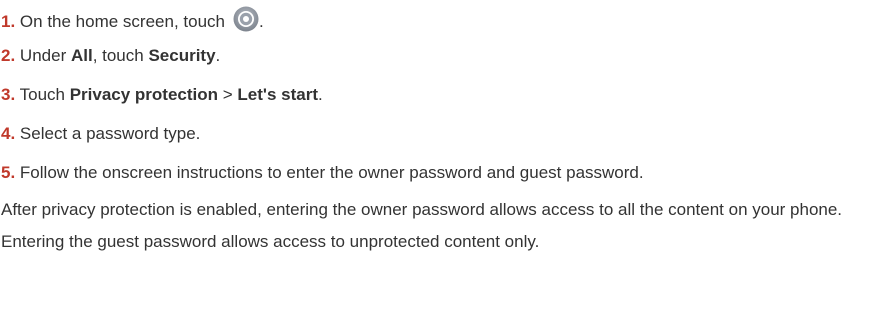  Describe the element at coordinates (122, 21) in the screenshot. I see `step-text: On the home screen, touch` at that location.